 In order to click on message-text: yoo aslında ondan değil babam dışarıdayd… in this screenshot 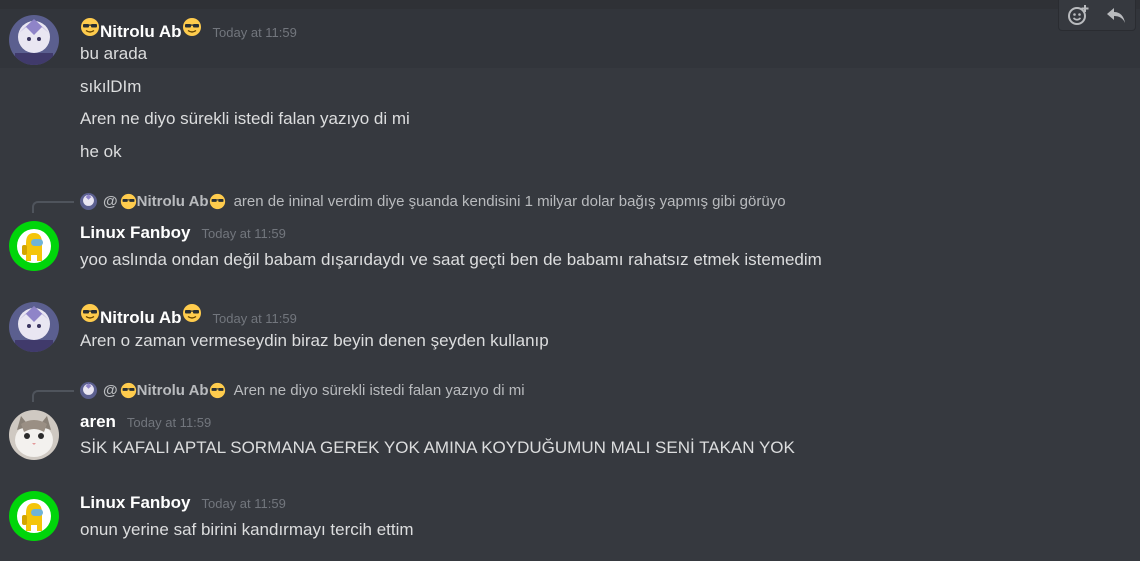, I will do `click(451, 259)`.